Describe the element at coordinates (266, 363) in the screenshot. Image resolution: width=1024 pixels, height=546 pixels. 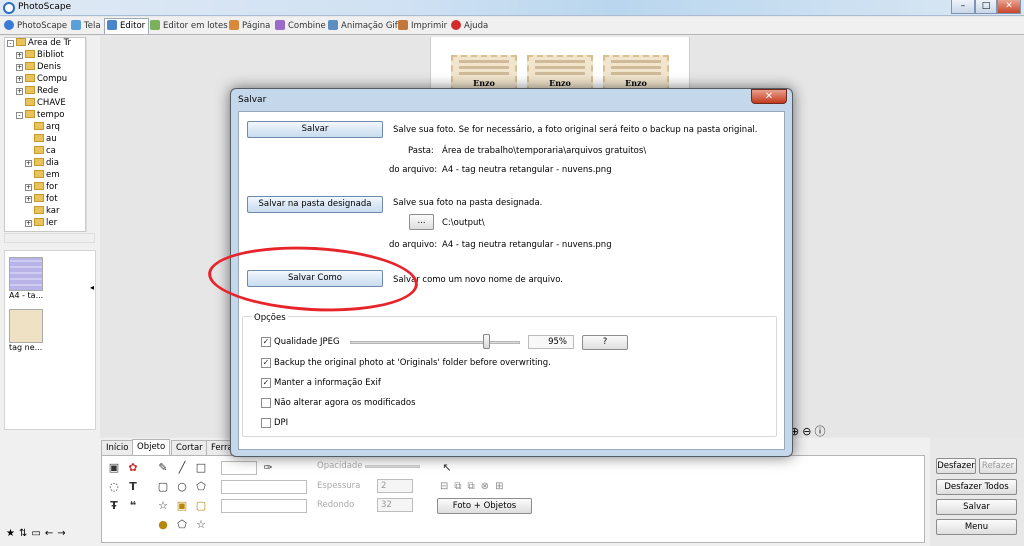
I see `backup-original-checkbox: ✓` at that location.